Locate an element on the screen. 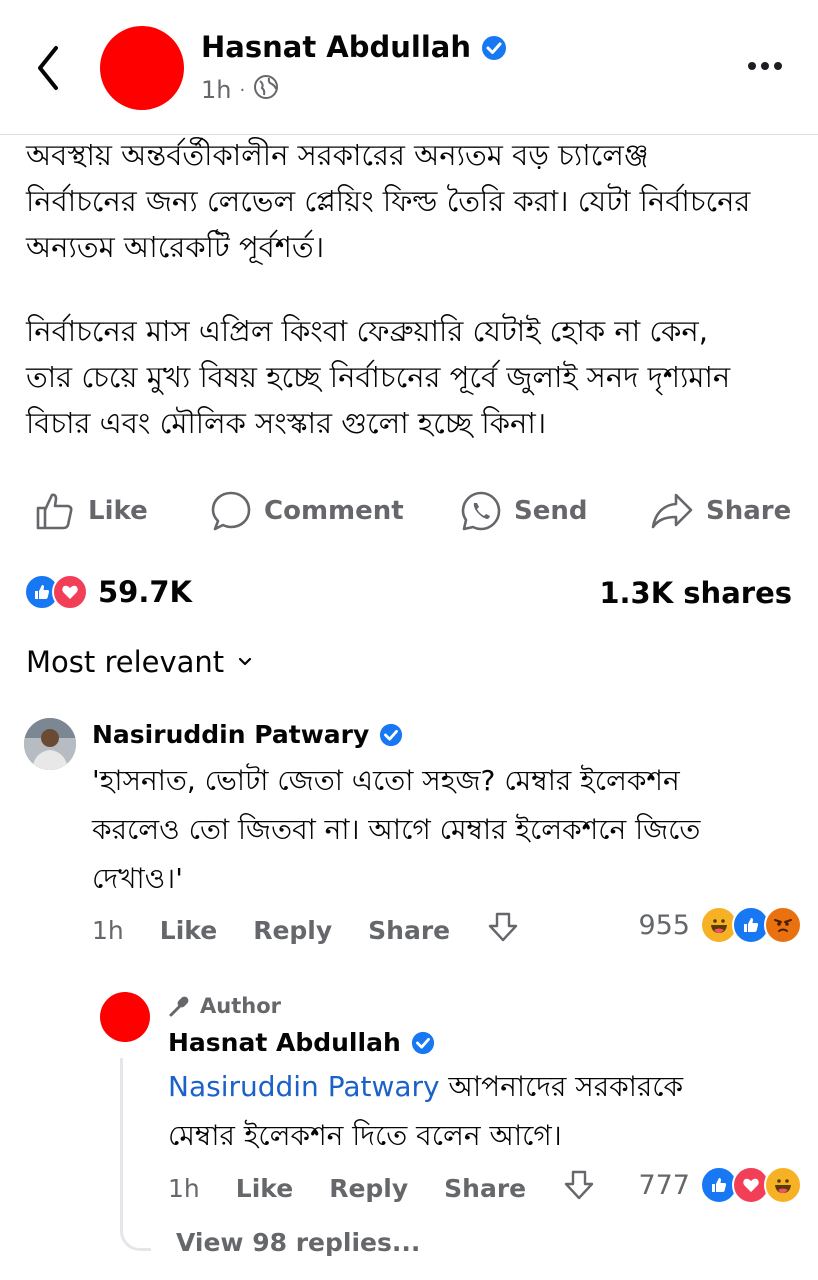 This screenshot has height=1280, width=818. share-button: Share is located at coordinates (720, 511).